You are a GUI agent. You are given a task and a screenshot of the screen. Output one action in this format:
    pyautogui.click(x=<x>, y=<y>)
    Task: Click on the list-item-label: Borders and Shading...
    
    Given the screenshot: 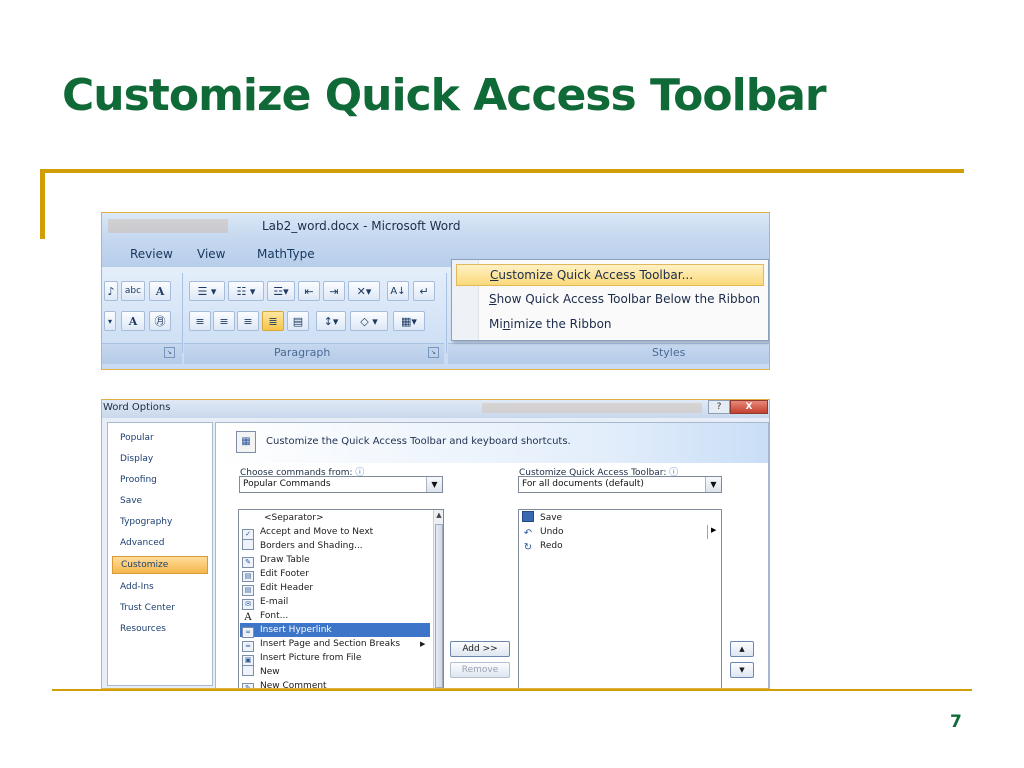 What is the action you would take?
    pyautogui.click(x=311, y=546)
    